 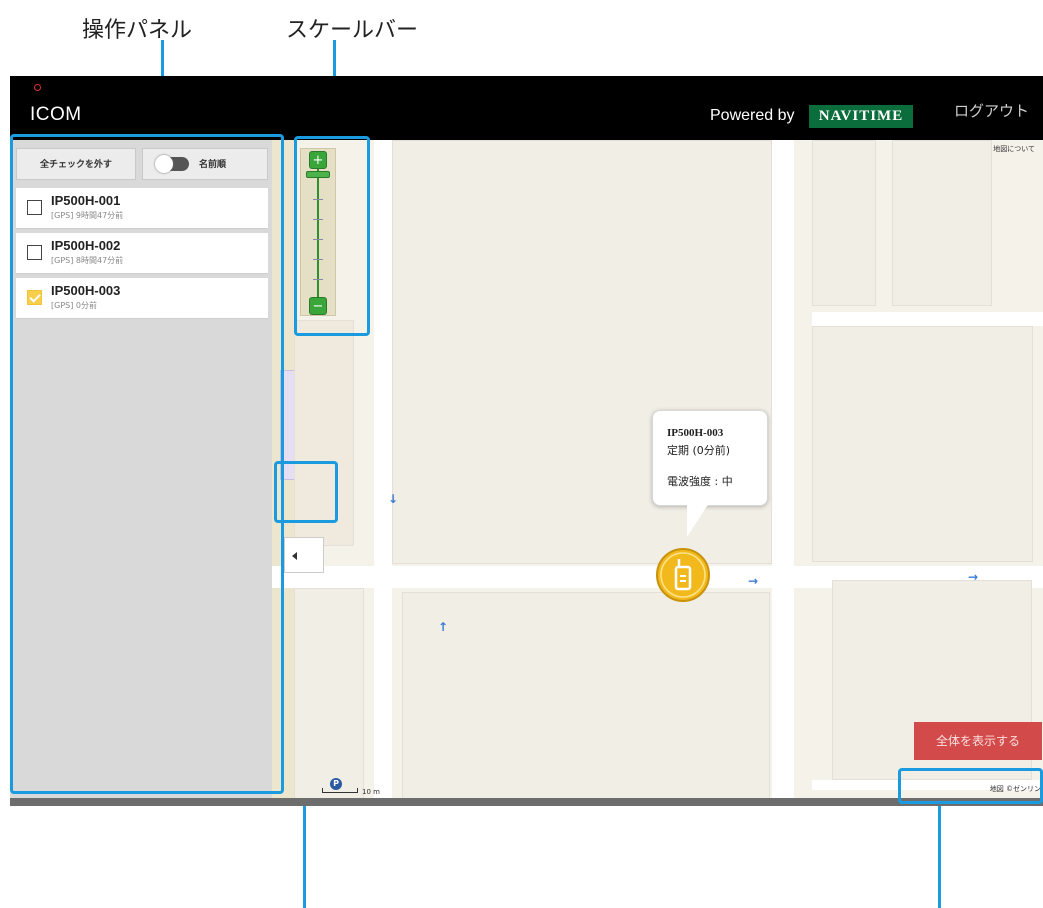 What do you see at coordinates (683, 575) in the screenshot?
I see `radio-device-marker-icon` at bounding box center [683, 575].